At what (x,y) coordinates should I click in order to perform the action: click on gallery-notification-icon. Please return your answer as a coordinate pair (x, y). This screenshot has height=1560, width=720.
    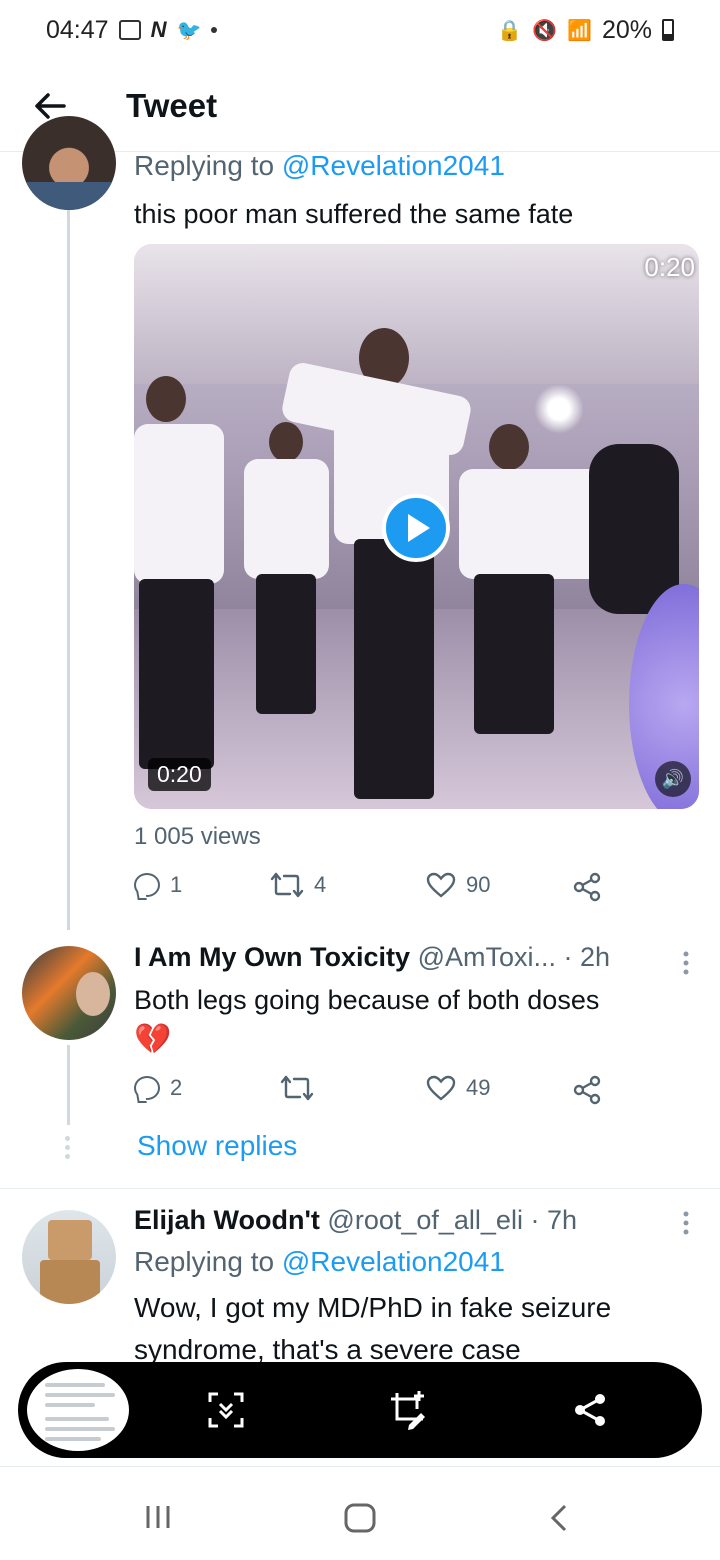
    Looking at the image, I should click on (129, 30).